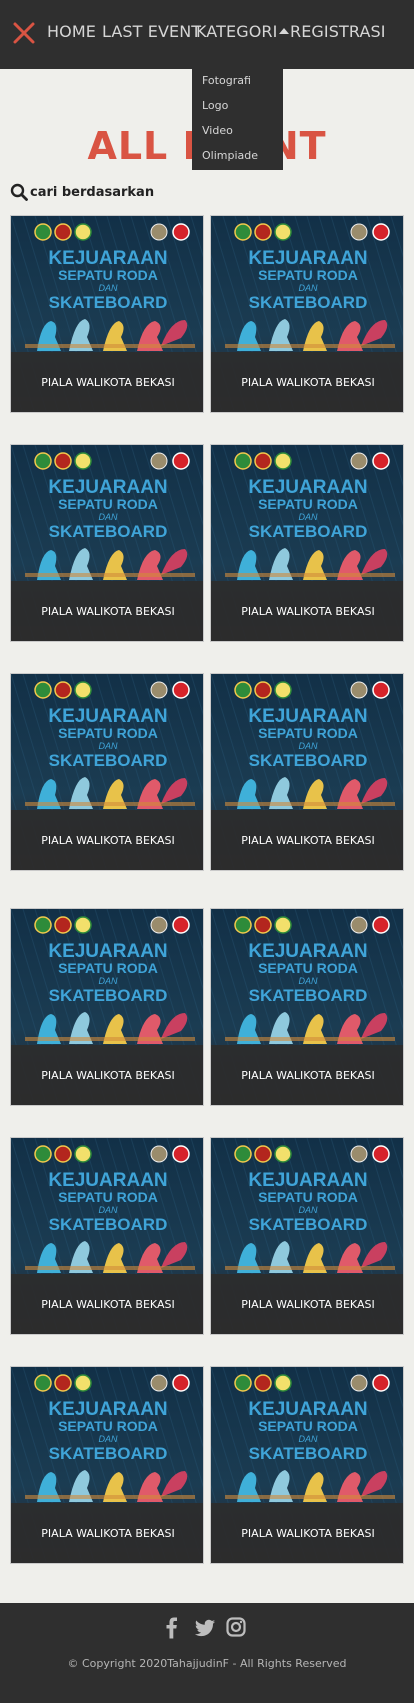 The width and height of the screenshot is (414, 1703). What do you see at coordinates (205, 1628) in the screenshot?
I see `twitter-icon` at bounding box center [205, 1628].